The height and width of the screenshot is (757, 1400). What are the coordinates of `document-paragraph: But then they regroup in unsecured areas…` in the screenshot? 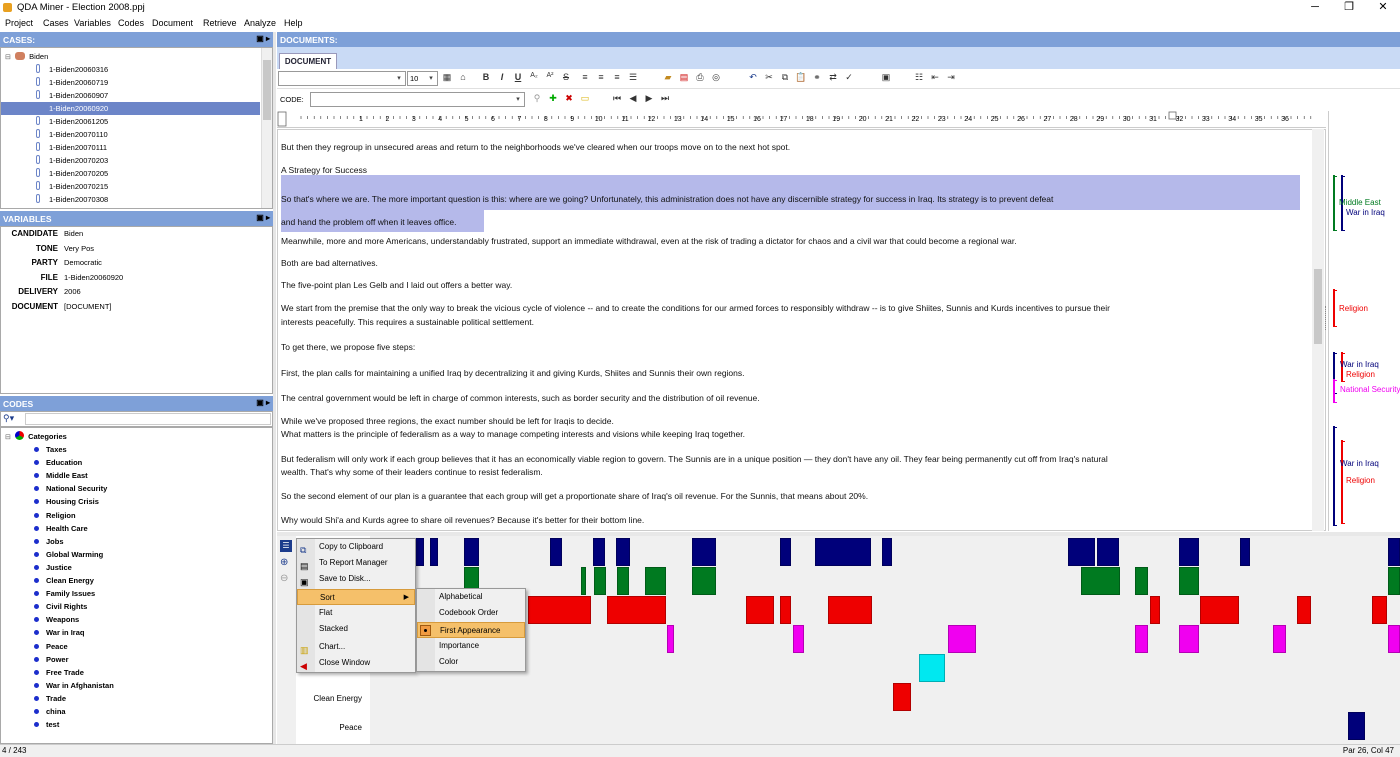 It's located at (535, 147).